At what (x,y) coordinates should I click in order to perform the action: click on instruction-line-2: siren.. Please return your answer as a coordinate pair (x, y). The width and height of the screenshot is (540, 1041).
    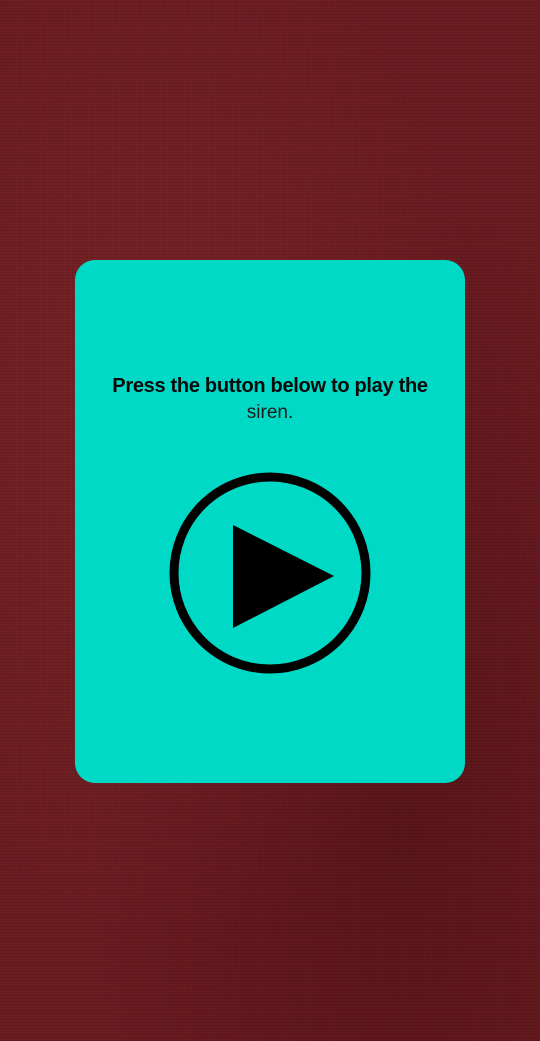
    Looking at the image, I should click on (270, 412).